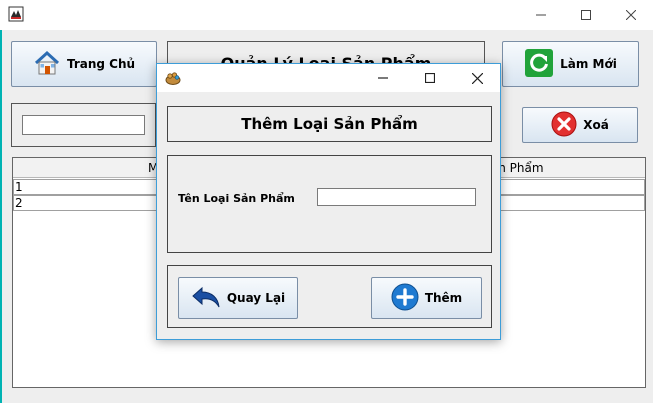 Image resolution: width=653 pixels, height=403 pixels. I want to click on home-button-label: Trang Chủ, so click(101, 64).